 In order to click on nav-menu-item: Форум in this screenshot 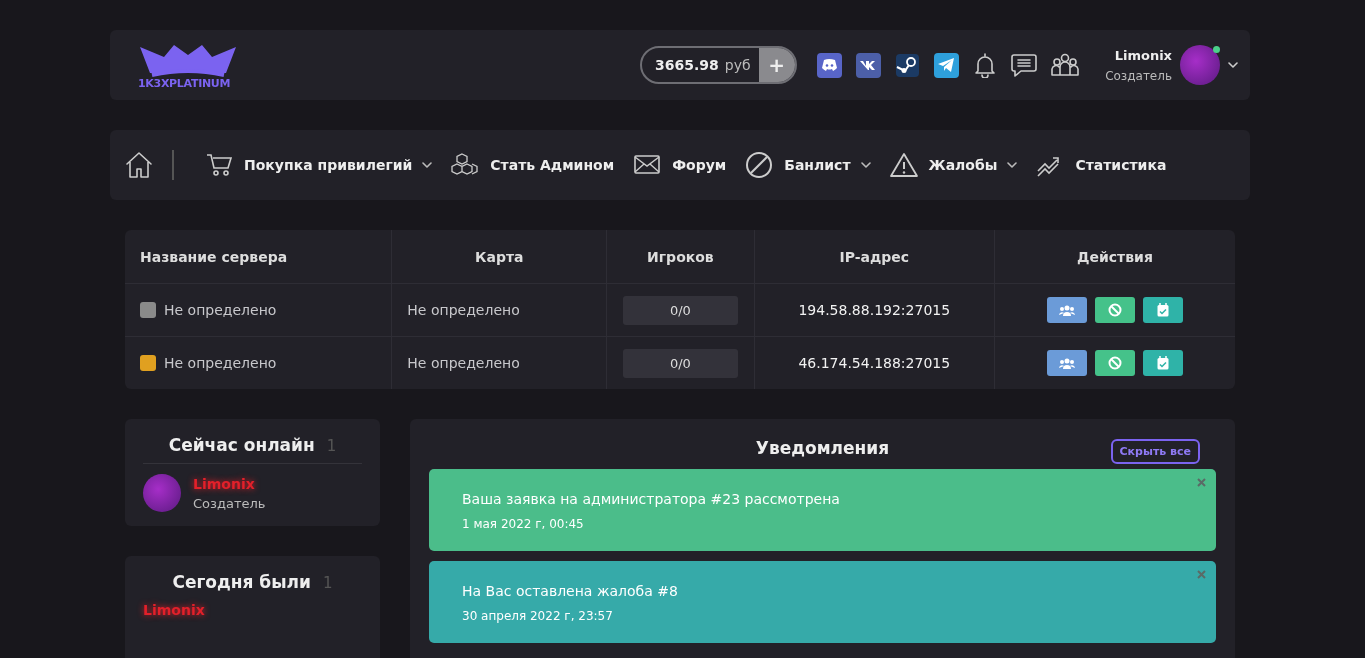, I will do `click(679, 165)`.